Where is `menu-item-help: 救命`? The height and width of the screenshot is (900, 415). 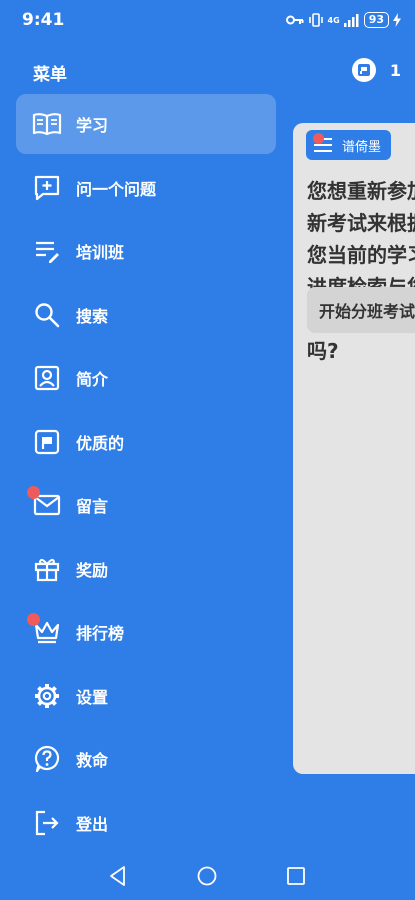 menu-item-help: 救命 is located at coordinates (146, 759).